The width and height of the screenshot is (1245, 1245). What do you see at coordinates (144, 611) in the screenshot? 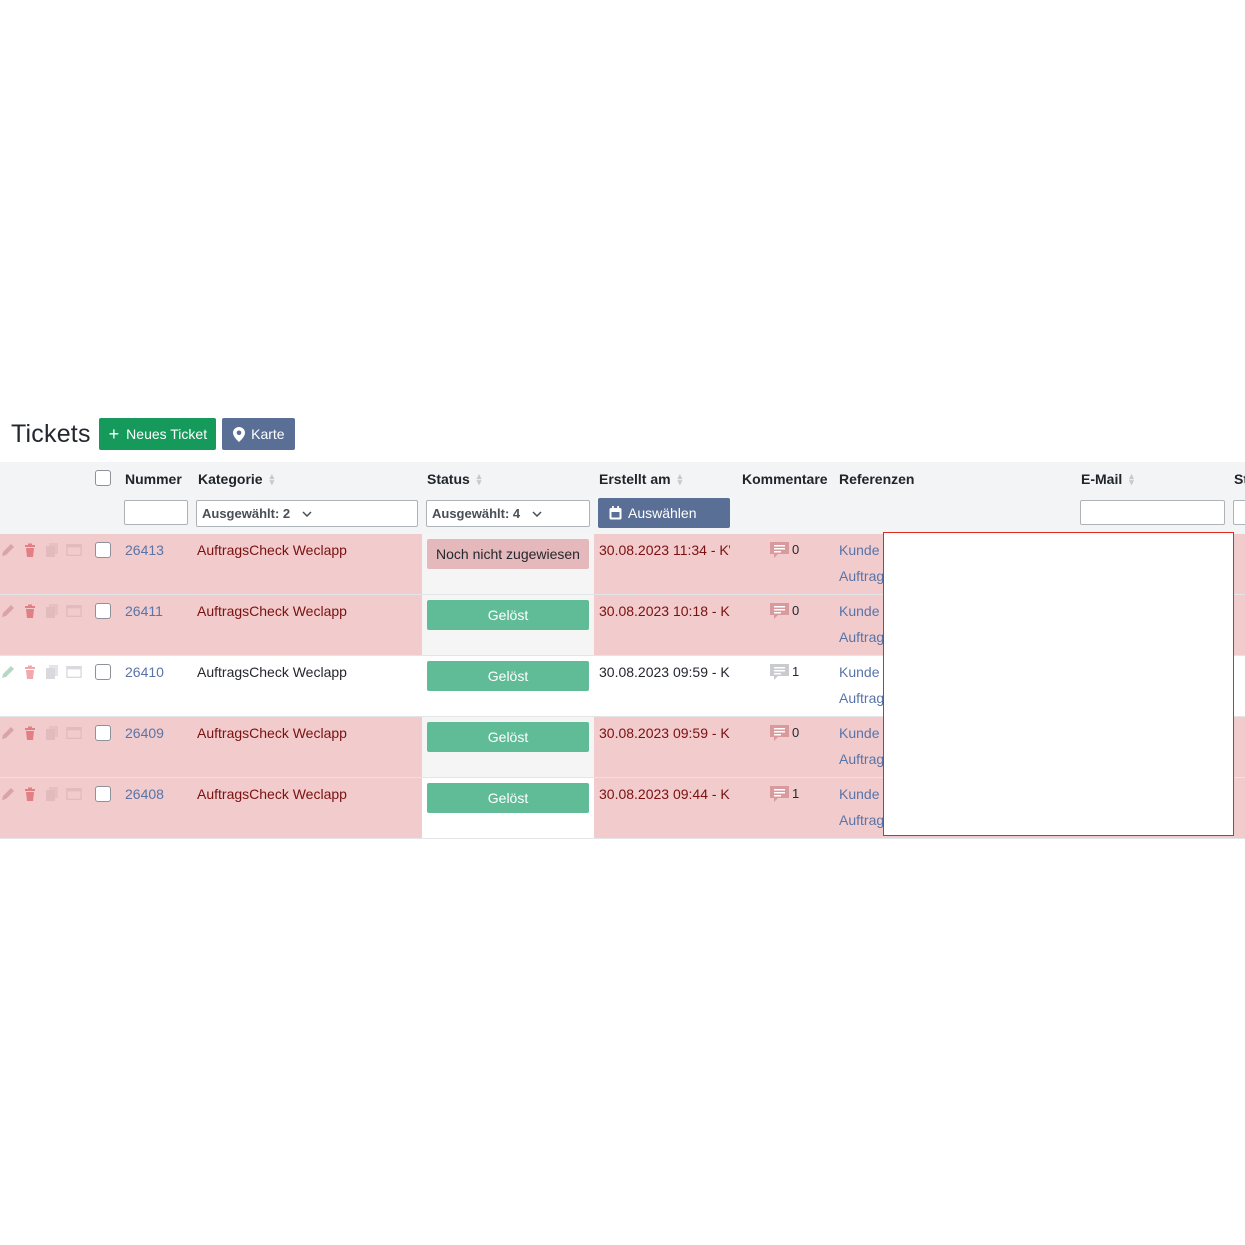
I see `ticket-number-link: 26411` at bounding box center [144, 611].